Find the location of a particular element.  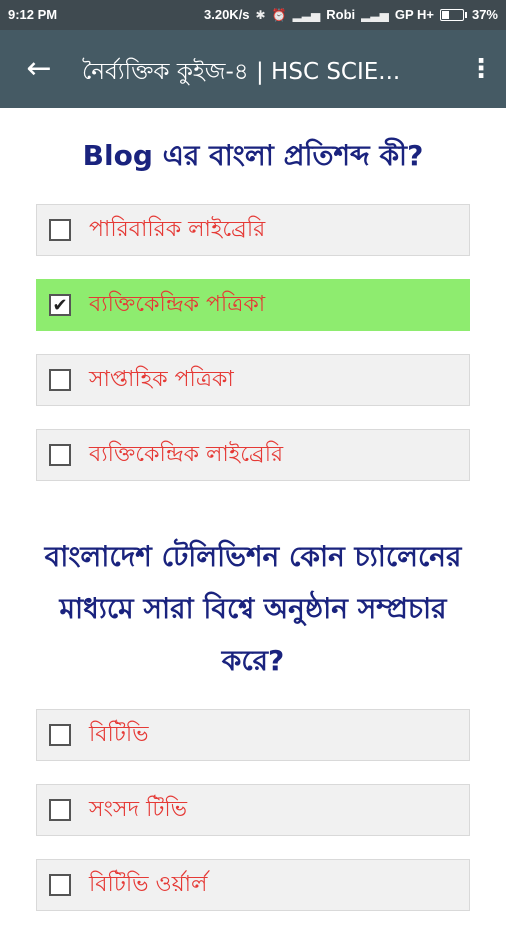

carrier1-label: Robi is located at coordinates (341, 14).